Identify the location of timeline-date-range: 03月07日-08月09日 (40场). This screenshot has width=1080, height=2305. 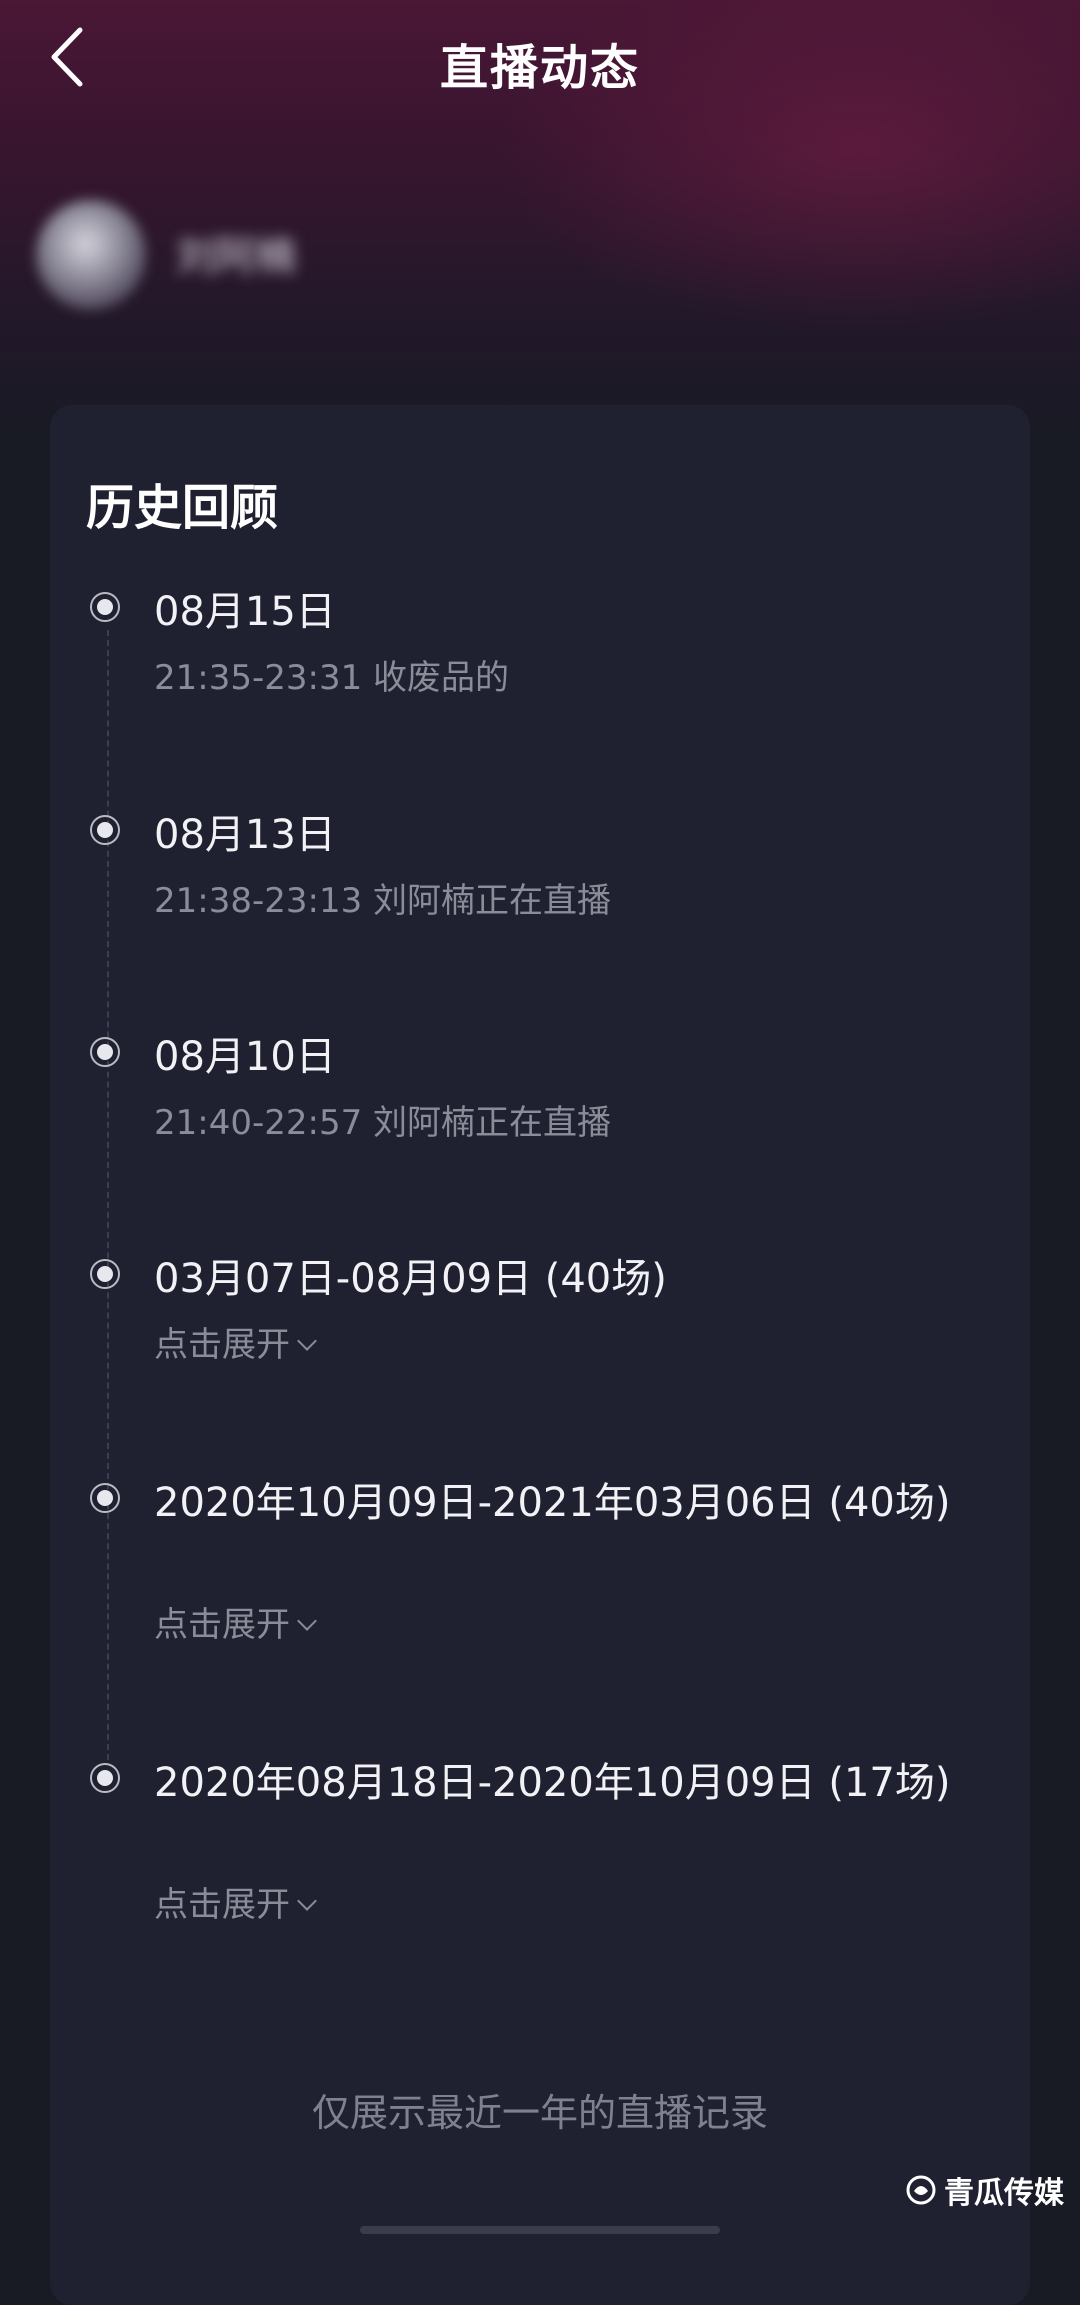
(410, 1279).